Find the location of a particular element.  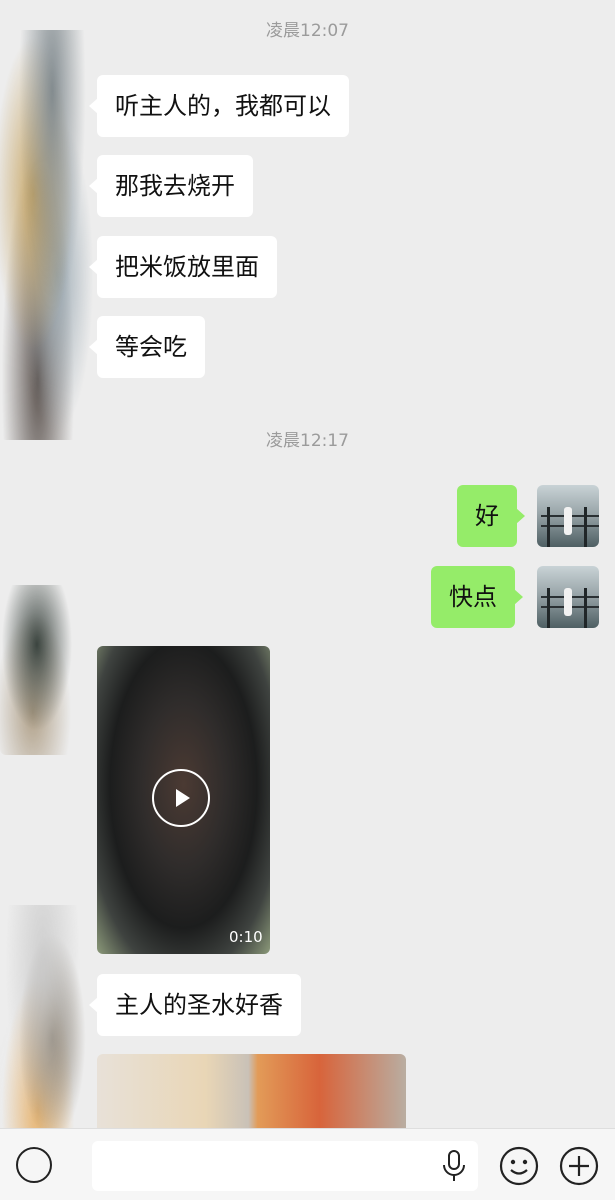

message-bubble: 快点 is located at coordinates (477, 597).